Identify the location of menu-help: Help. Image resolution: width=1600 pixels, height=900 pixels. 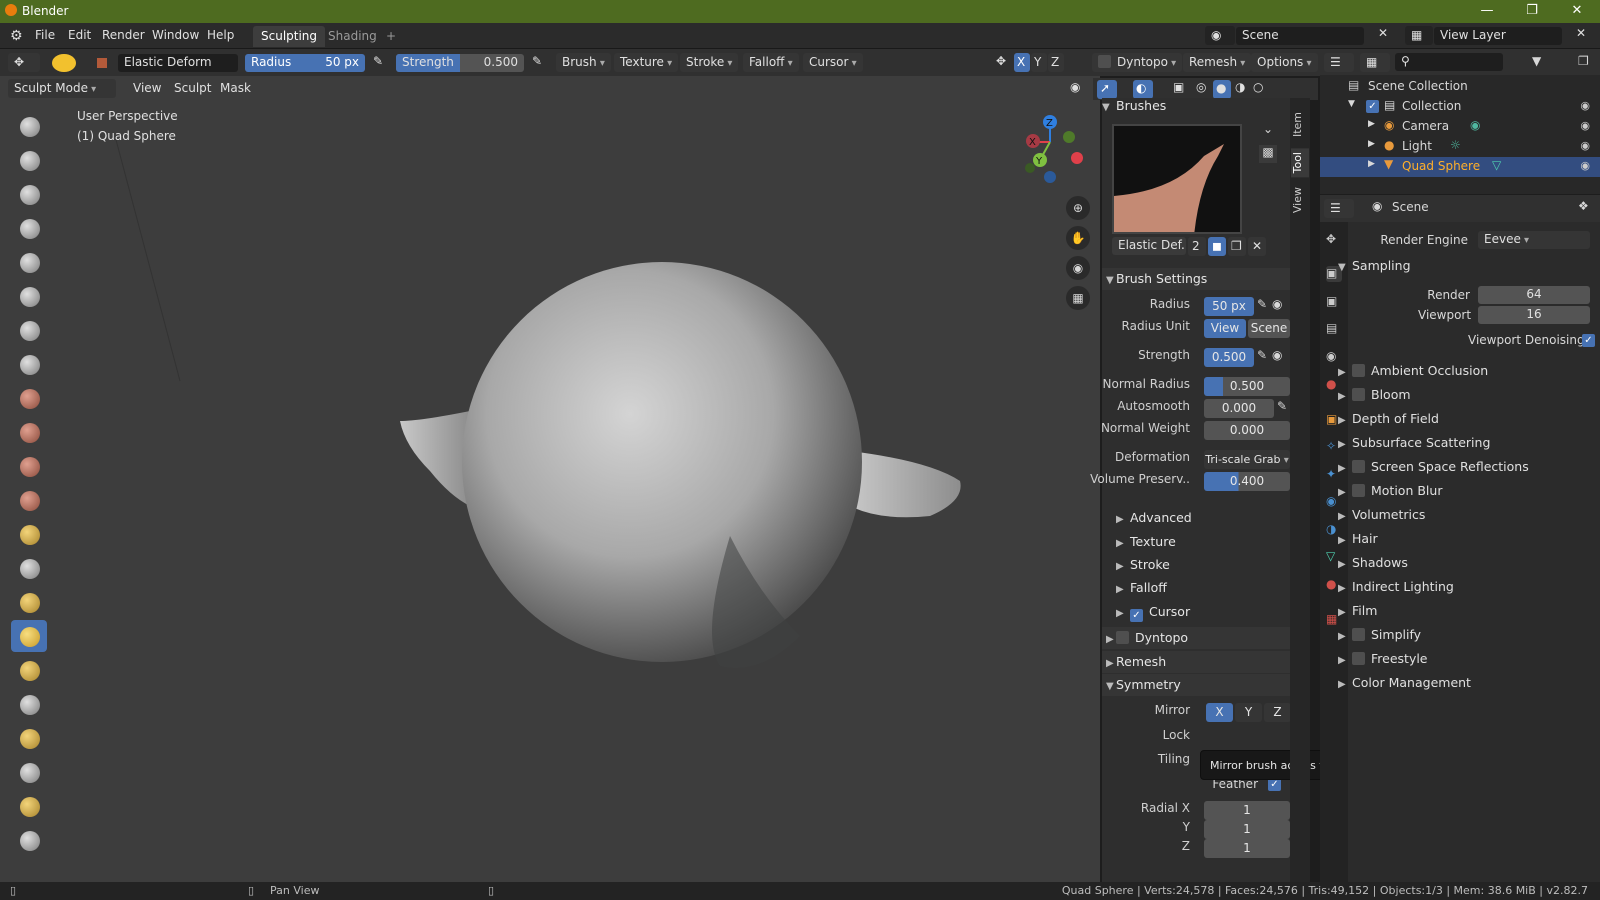
(220, 35).